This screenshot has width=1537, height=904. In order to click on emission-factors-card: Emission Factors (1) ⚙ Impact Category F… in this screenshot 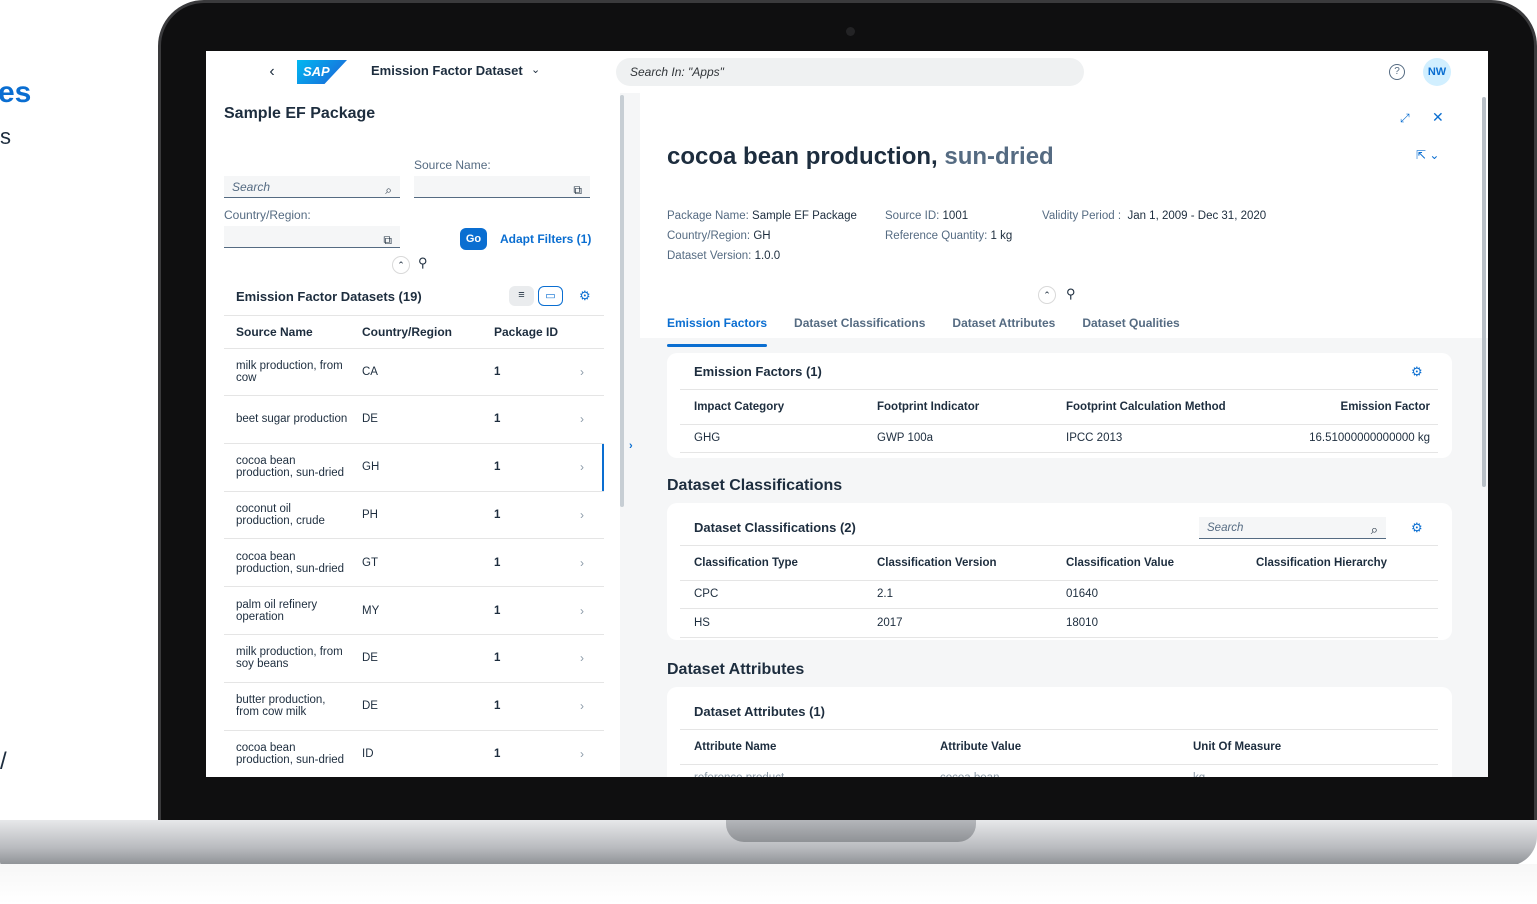, I will do `click(1059, 405)`.